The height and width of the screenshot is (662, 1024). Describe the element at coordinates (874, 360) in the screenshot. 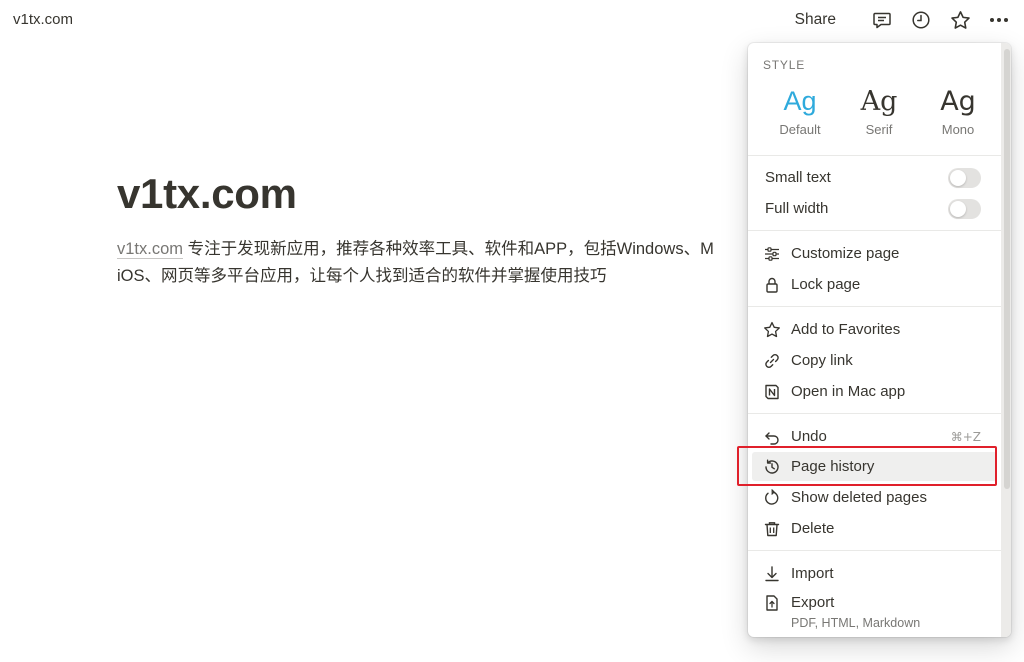

I see `menu-item-copy-link: Copy link` at that location.